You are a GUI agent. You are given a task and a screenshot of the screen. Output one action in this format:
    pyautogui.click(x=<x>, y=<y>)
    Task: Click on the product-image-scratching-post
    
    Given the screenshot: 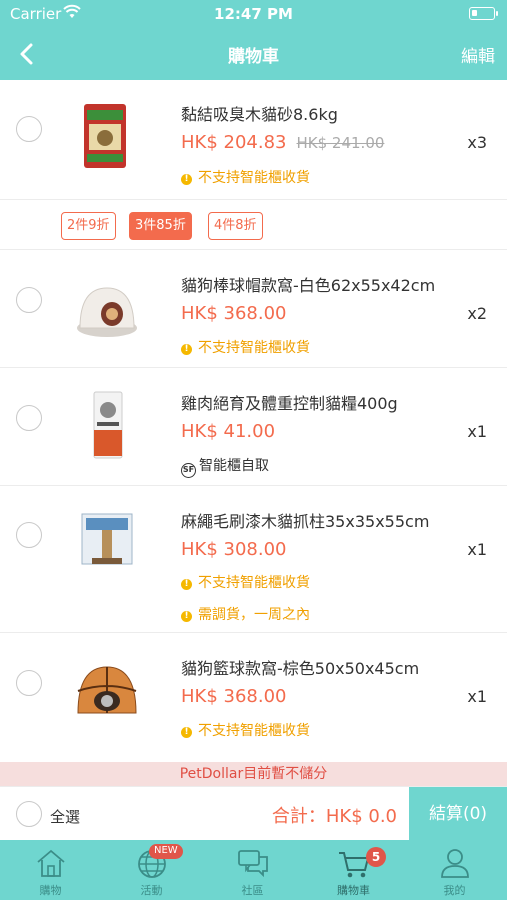 What is the action you would take?
    pyautogui.click(x=107, y=539)
    